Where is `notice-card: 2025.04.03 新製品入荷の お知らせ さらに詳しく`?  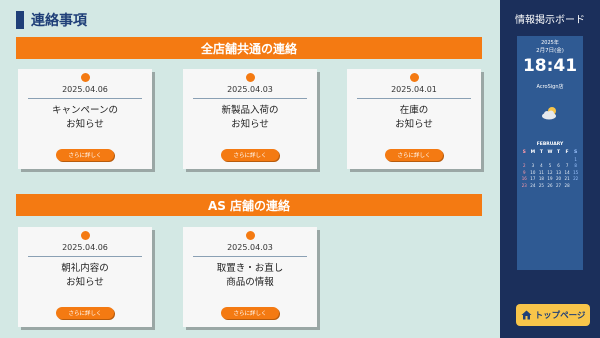 notice-card: 2025.04.03 新製品入荷の お知らせ さらに詳しく is located at coordinates (250, 119).